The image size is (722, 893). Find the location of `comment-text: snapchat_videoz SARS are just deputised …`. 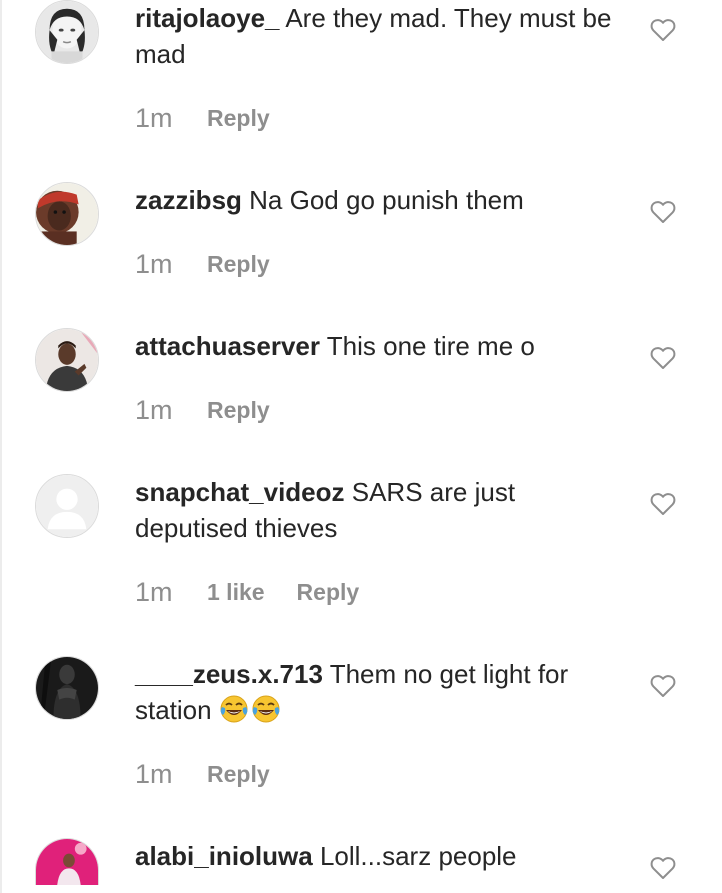

comment-text: snapchat_videoz SARS are just deputised … is located at coordinates (375, 510).